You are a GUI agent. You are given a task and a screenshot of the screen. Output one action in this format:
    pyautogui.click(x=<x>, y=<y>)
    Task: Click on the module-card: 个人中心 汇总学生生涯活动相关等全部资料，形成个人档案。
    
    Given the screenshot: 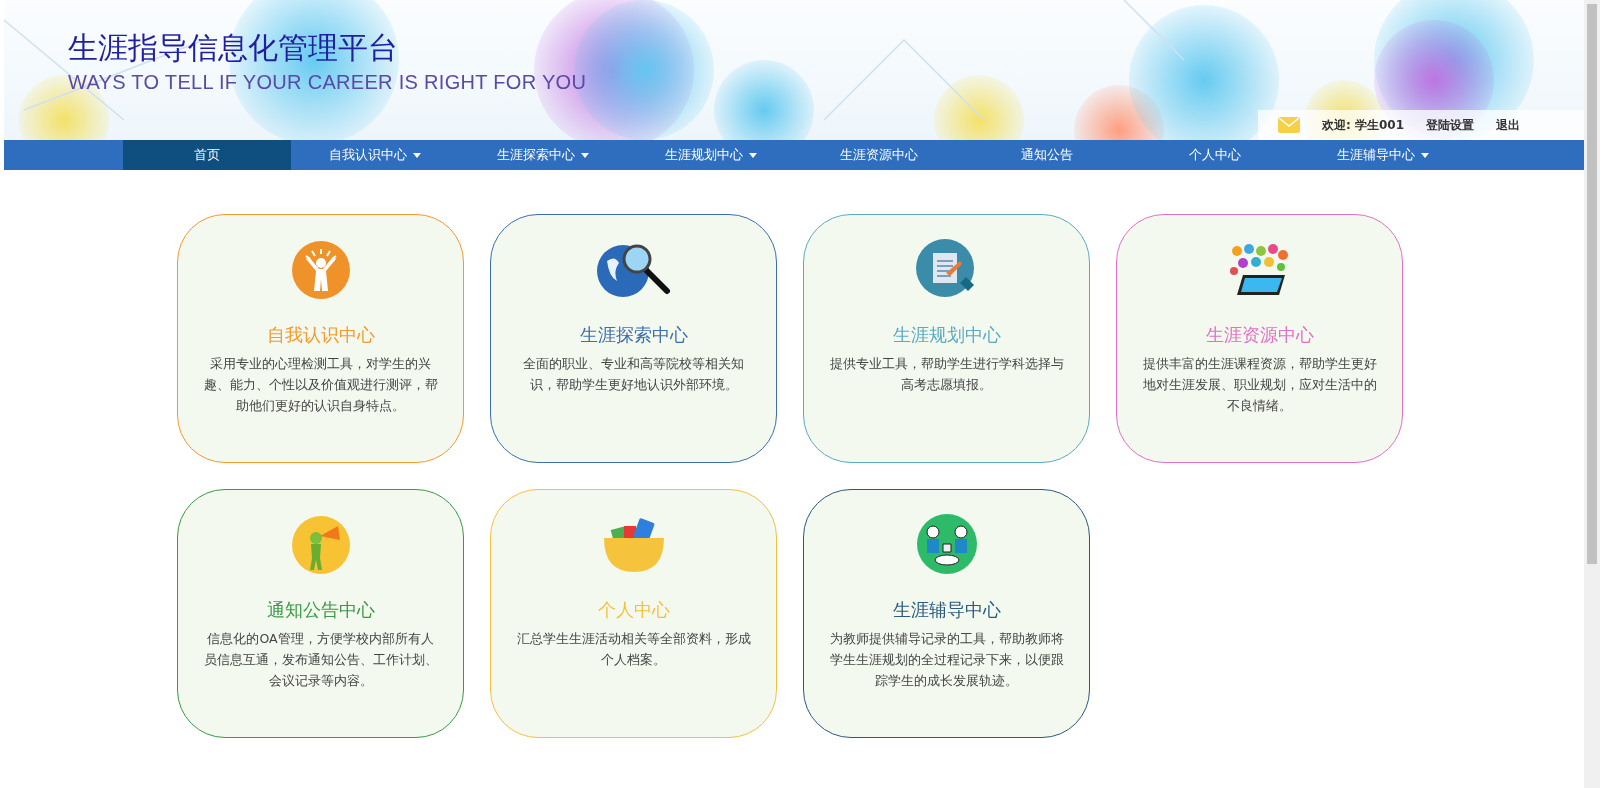 What is the action you would take?
    pyautogui.click(x=633, y=613)
    